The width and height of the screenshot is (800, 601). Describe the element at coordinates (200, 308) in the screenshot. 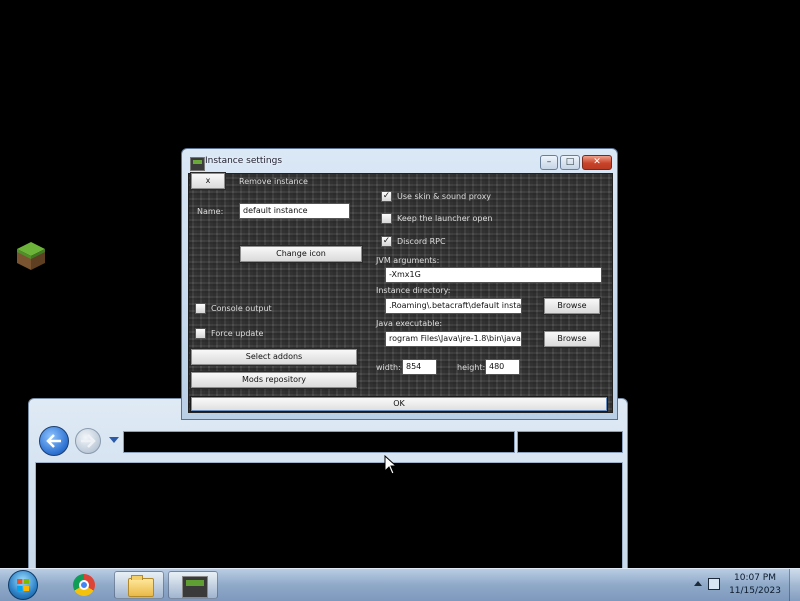

I see `console-output-checkbox` at that location.